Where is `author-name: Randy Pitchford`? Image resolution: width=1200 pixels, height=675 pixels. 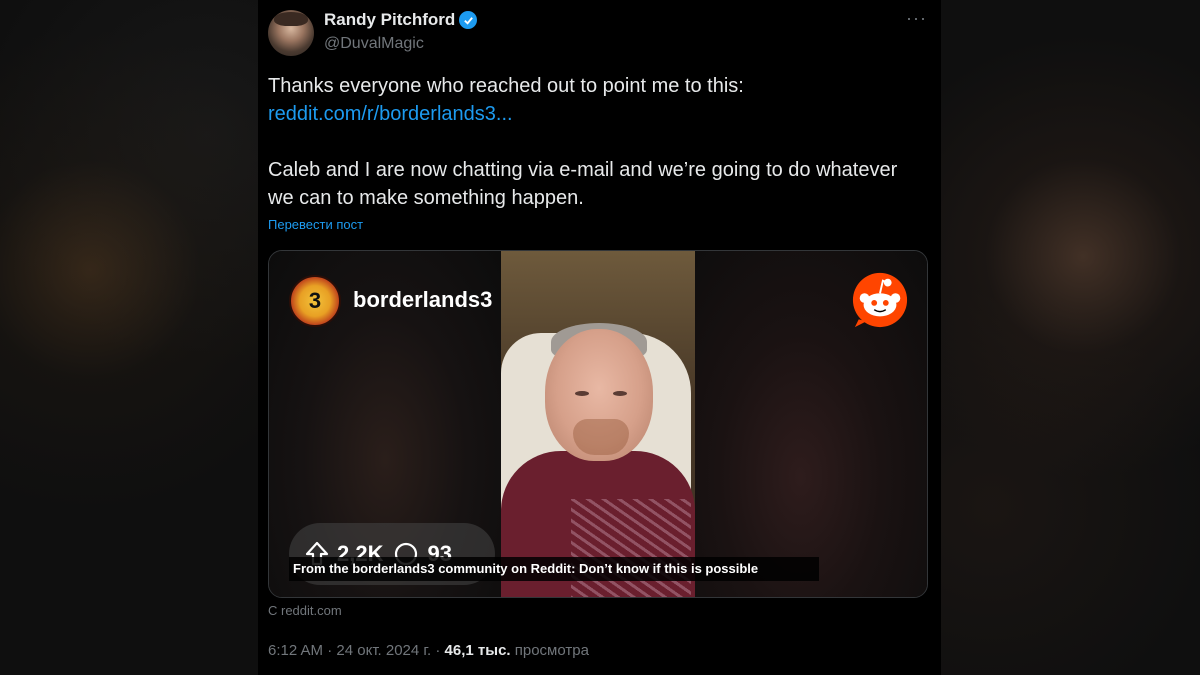
author-name: Randy Pitchford is located at coordinates (389, 20).